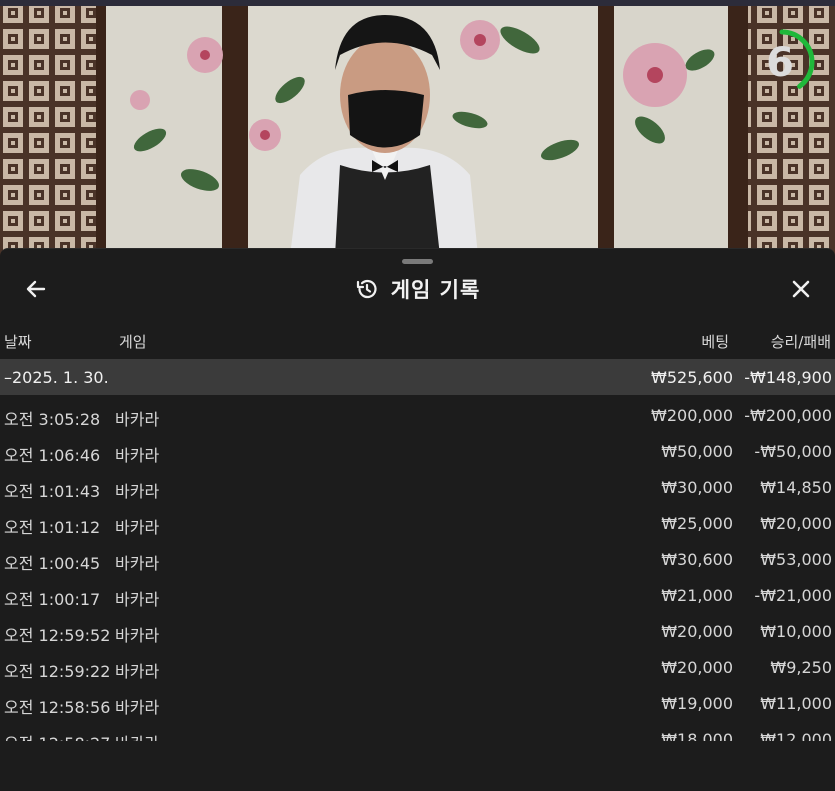 The height and width of the screenshot is (791, 835). Describe the element at coordinates (52, 419) in the screenshot. I see `row-time: 오전 3:05:28` at that location.